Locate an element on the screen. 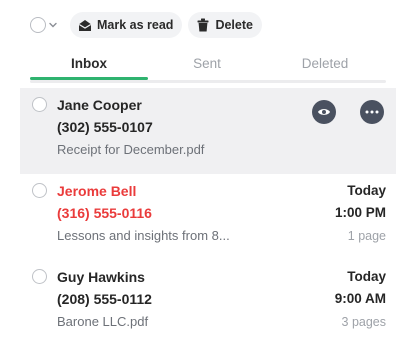 This screenshot has height=341, width=396. message-time: 9:00 AM is located at coordinates (360, 298).